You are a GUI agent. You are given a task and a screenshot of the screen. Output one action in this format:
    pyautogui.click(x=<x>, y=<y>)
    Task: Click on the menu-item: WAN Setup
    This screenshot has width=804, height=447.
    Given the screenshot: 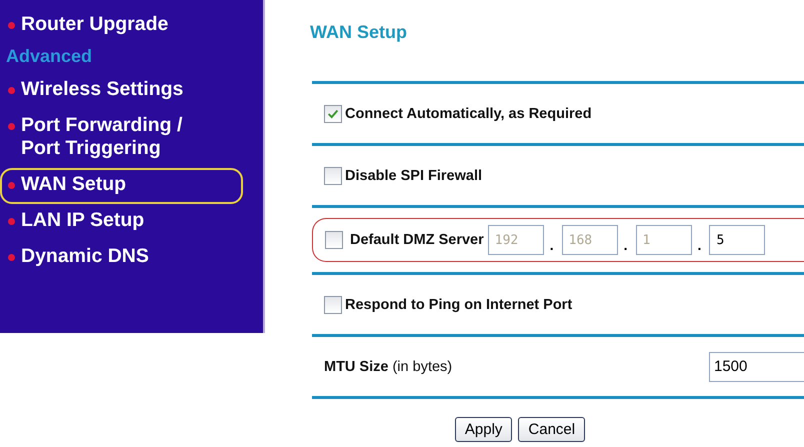 What is the action you would take?
    pyautogui.click(x=121, y=186)
    